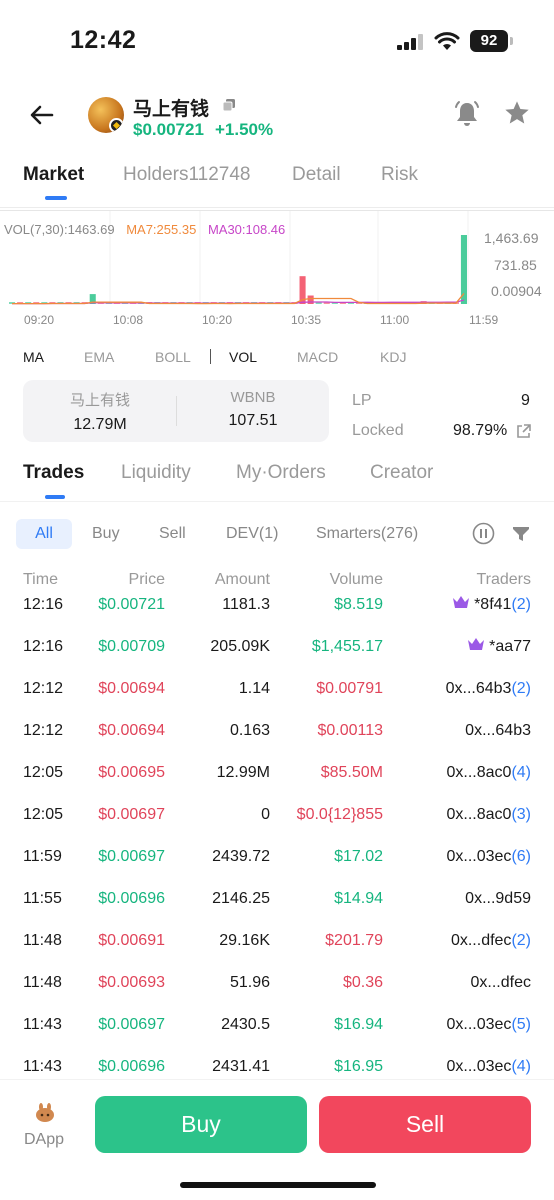 The height and width of the screenshot is (1200, 554). Describe the element at coordinates (317, 357) in the screenshot. I see `indicator-macd: MACD` at that location.